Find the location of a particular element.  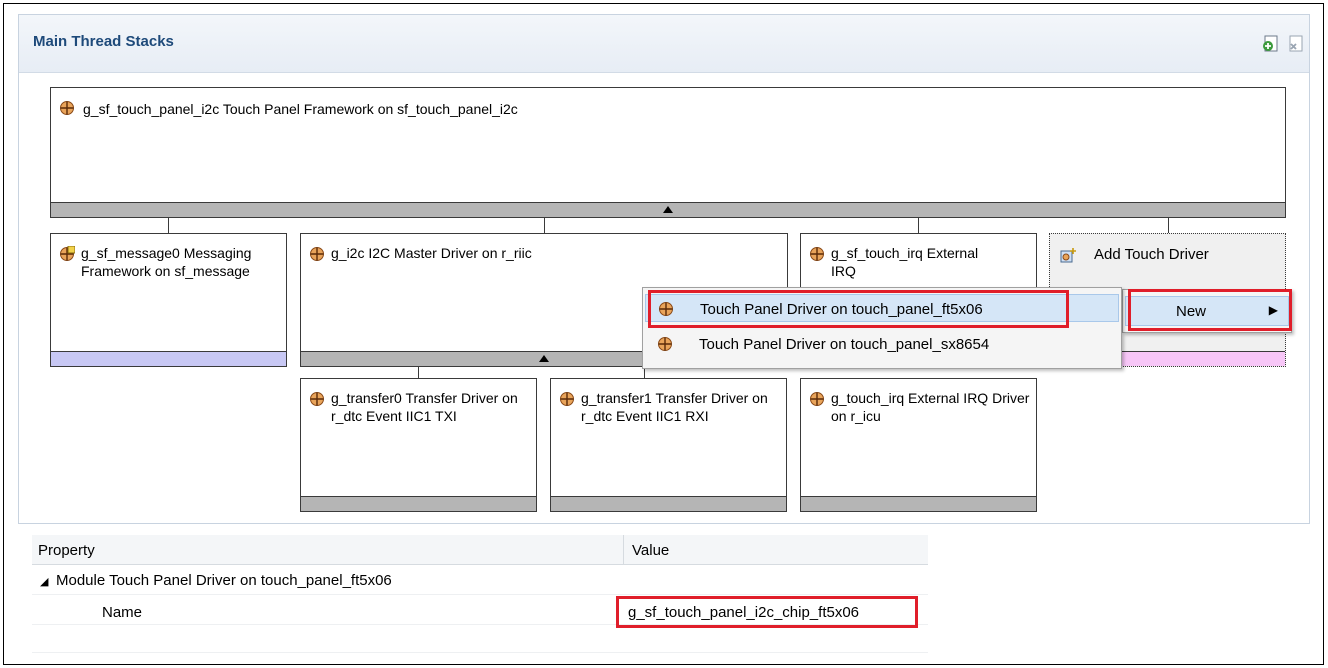

panel-header: Main Thread Stacks is located at coordinates (664, 44).